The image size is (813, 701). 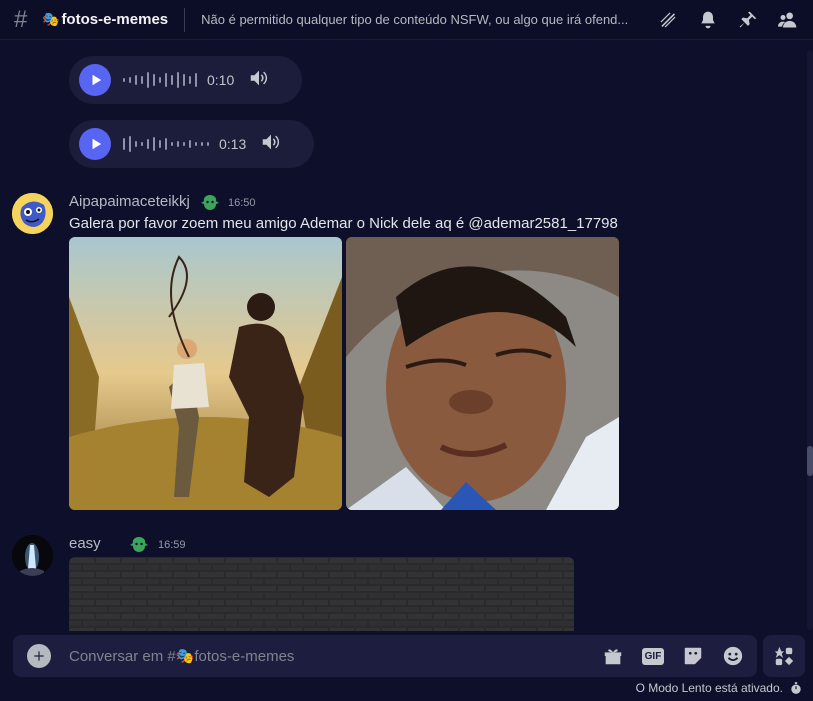 I want to click on voice-message: 0:13, so click(x=191, y=144).